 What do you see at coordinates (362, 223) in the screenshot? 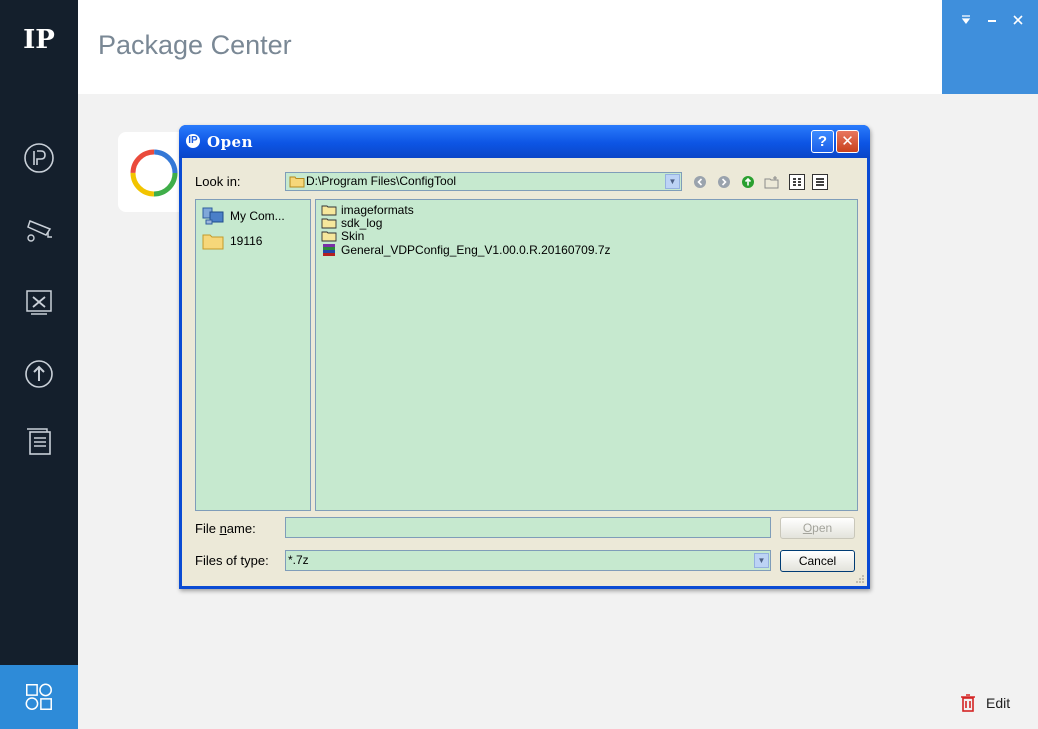
I see `file-name: sdk_log` at bounding box center [362, 223].